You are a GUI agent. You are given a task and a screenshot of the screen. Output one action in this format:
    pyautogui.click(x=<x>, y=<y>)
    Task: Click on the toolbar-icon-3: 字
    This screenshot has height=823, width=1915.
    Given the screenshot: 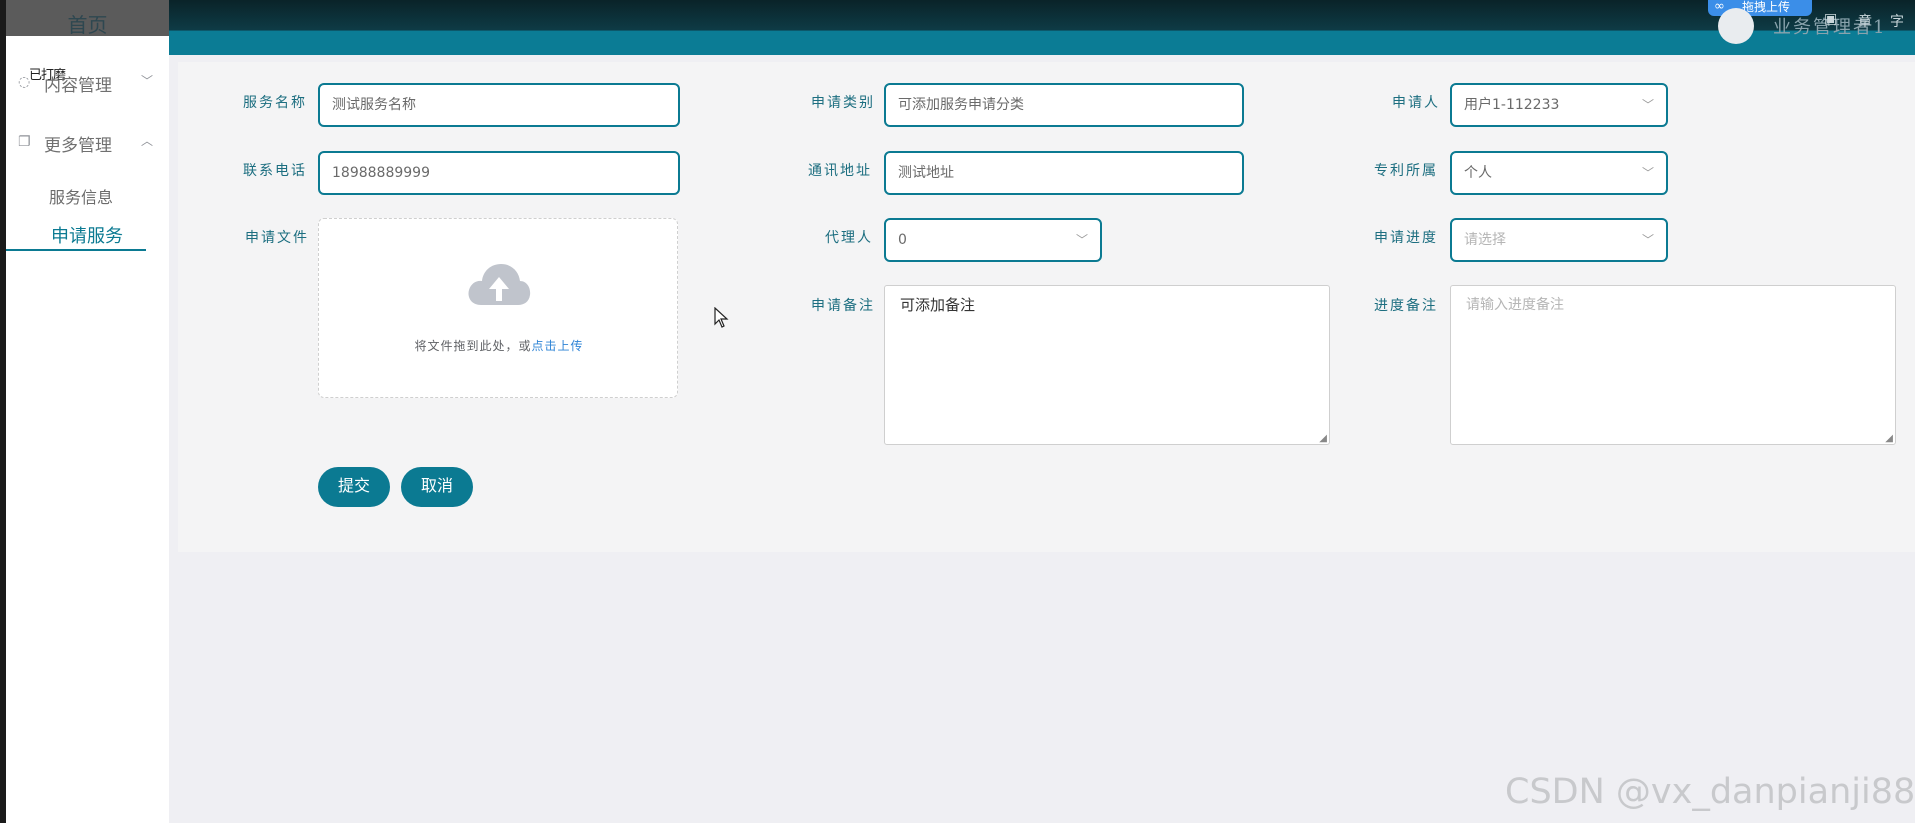 What is the action you would take?
    pyautogui.click(x=1897, y=21)
    